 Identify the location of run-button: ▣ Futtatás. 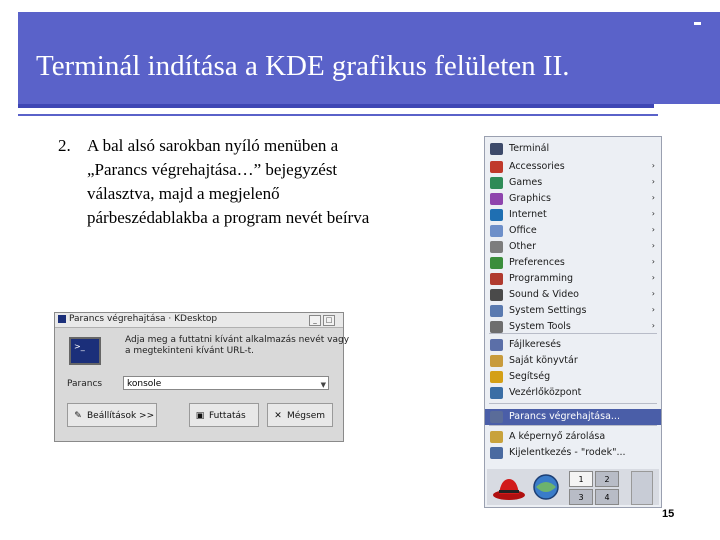
(224, 415).